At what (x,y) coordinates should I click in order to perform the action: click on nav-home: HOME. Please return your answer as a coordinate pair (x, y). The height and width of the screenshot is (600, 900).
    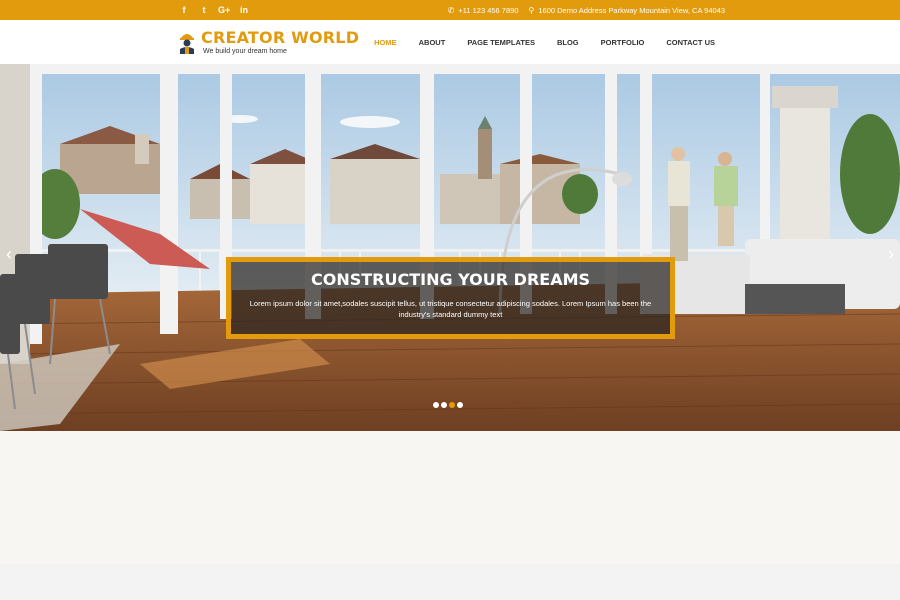
    Looking at the image, I should click on (385, 42).